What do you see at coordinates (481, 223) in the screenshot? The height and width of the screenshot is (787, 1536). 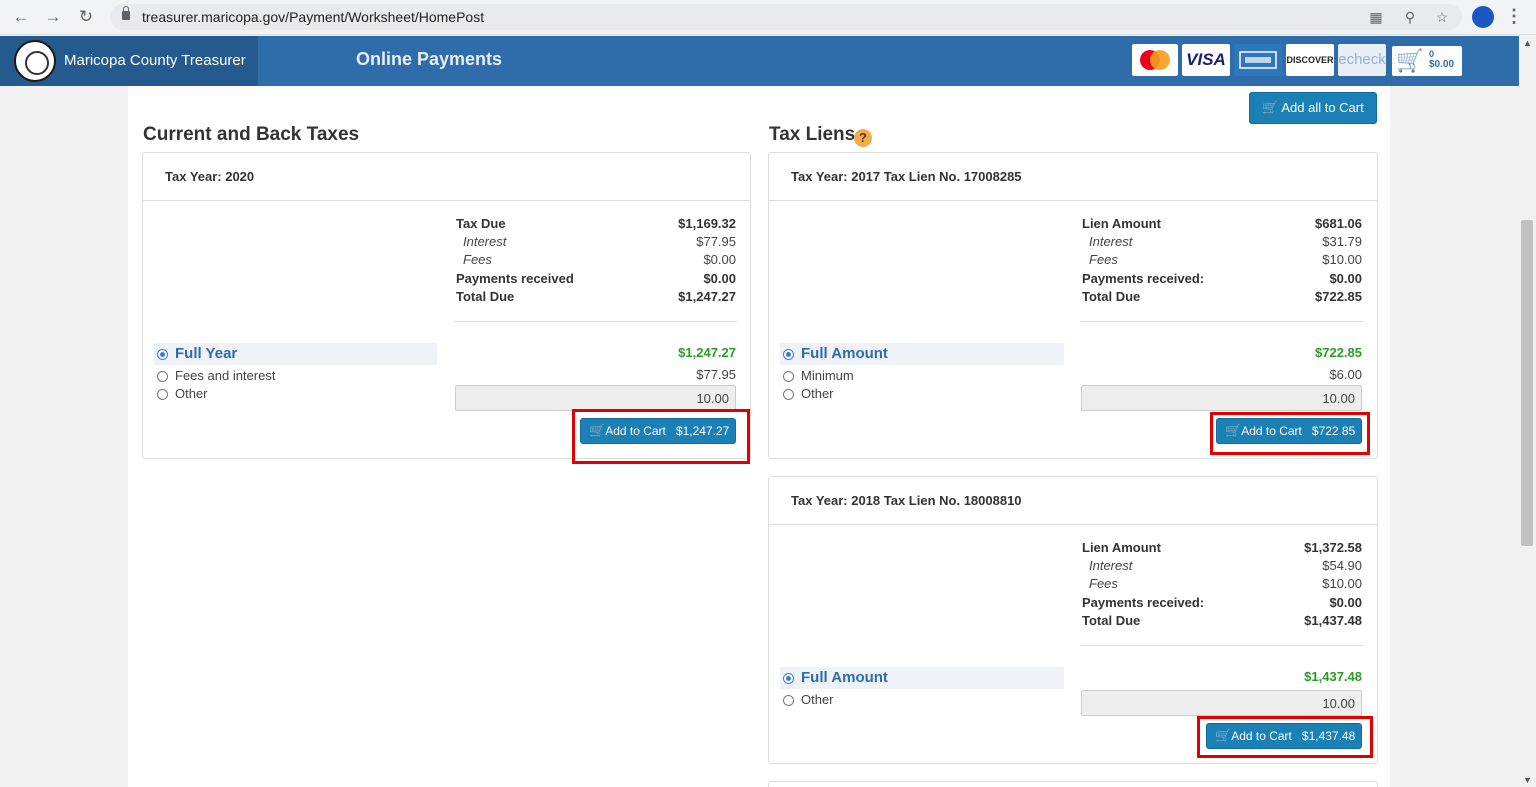 I see `tax-due-label: Tax Due` at bounding box center [481, 223].